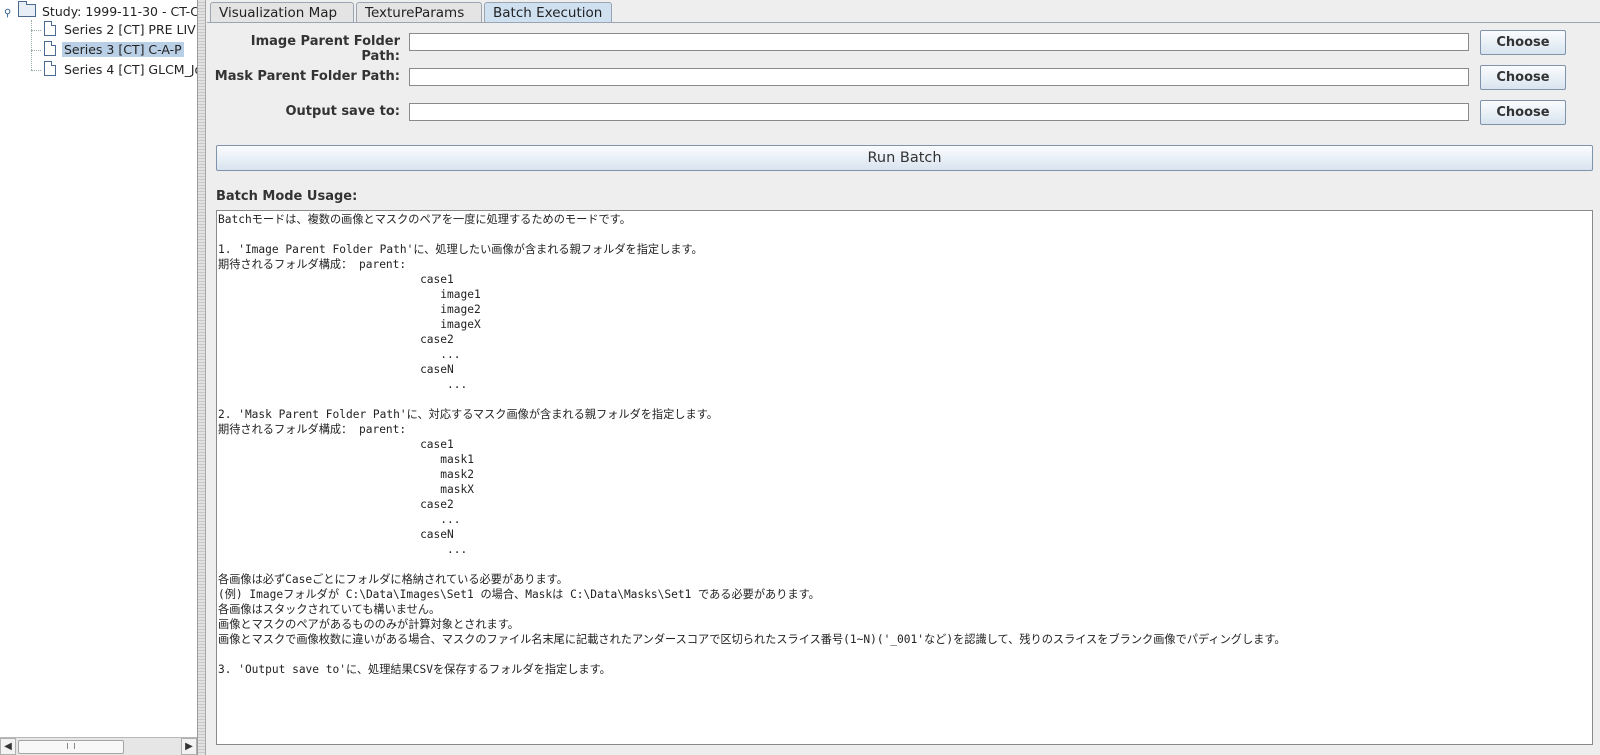 This screenshot has height=755, width=1600. Describe the element at coordinates (202, 377) in the screenshot. I see `split-pane-divider` at that location.